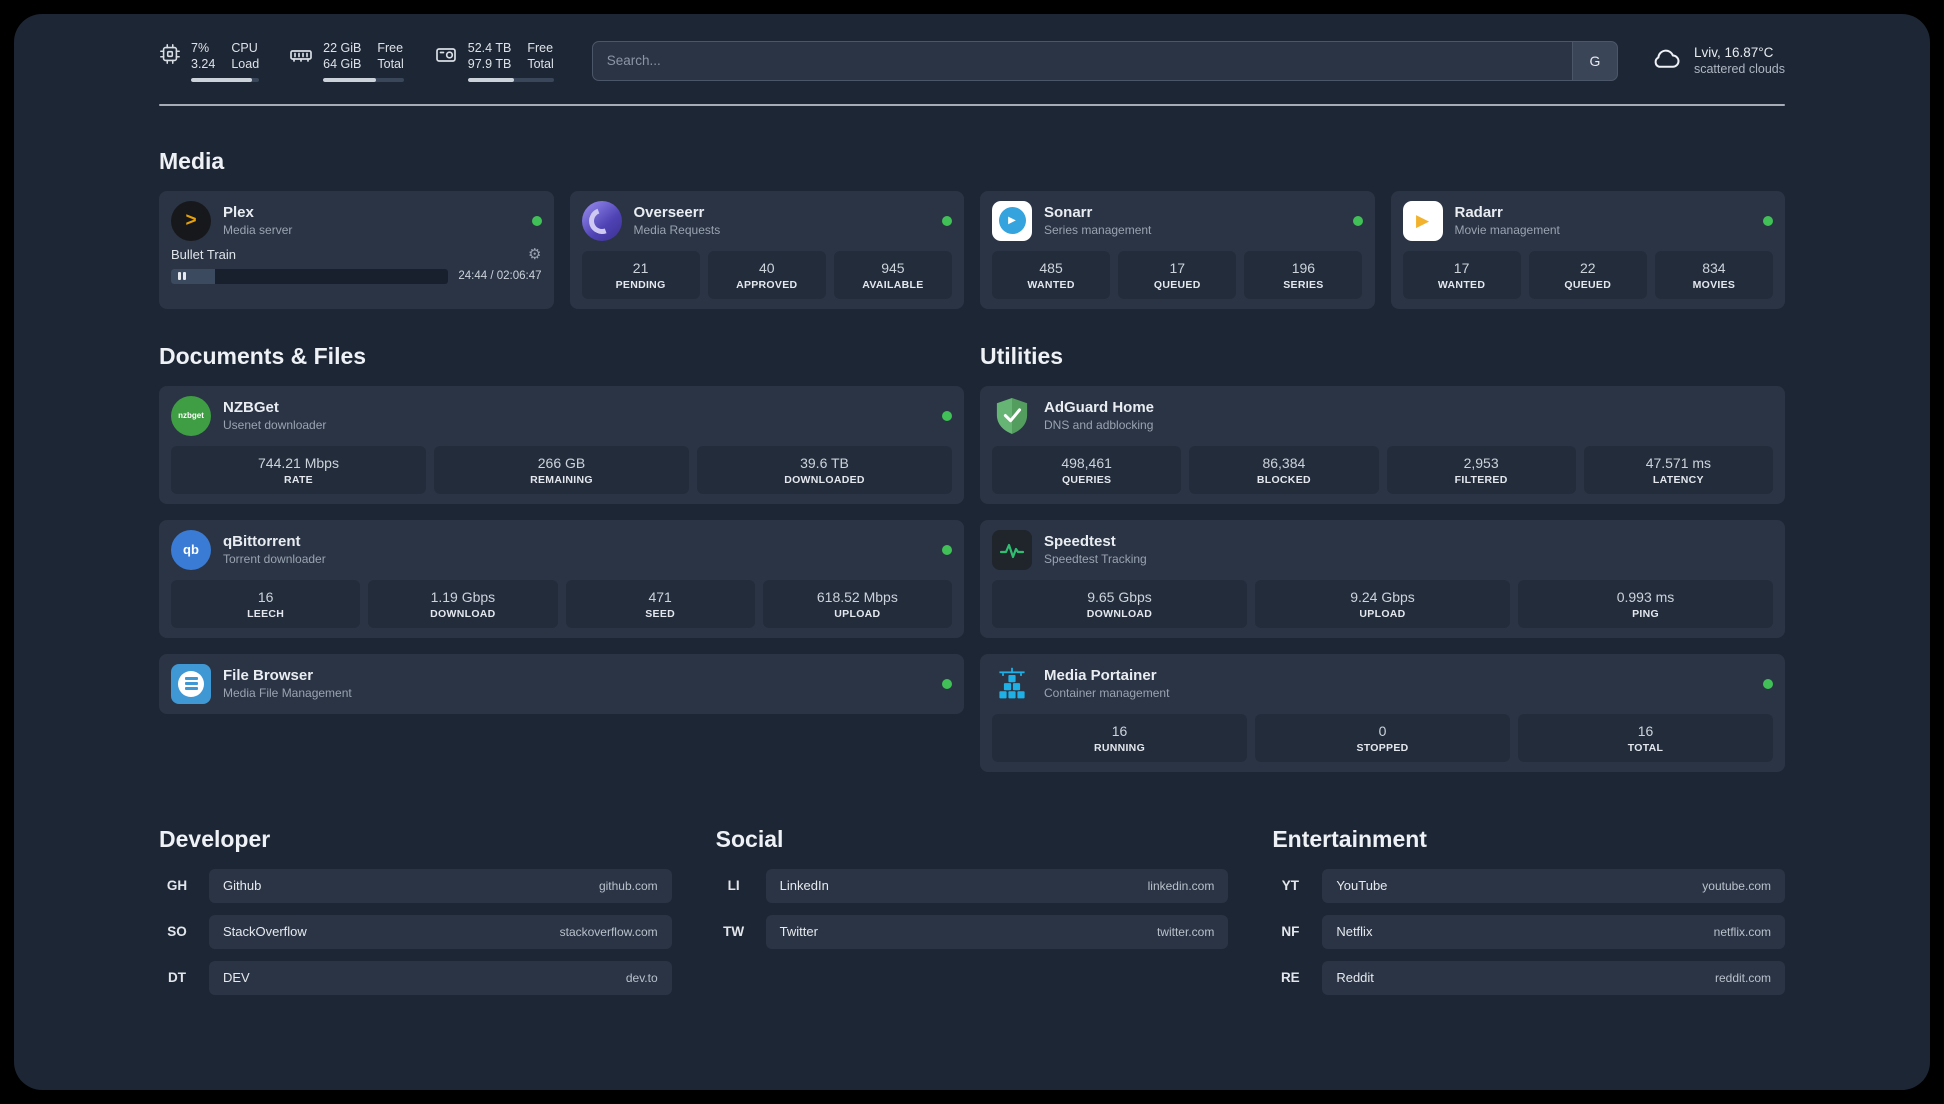  What do you see at coordinates (540, 64) in the screenshot?
I see `disk-total-label: Total` at bounding box center [540, 64].